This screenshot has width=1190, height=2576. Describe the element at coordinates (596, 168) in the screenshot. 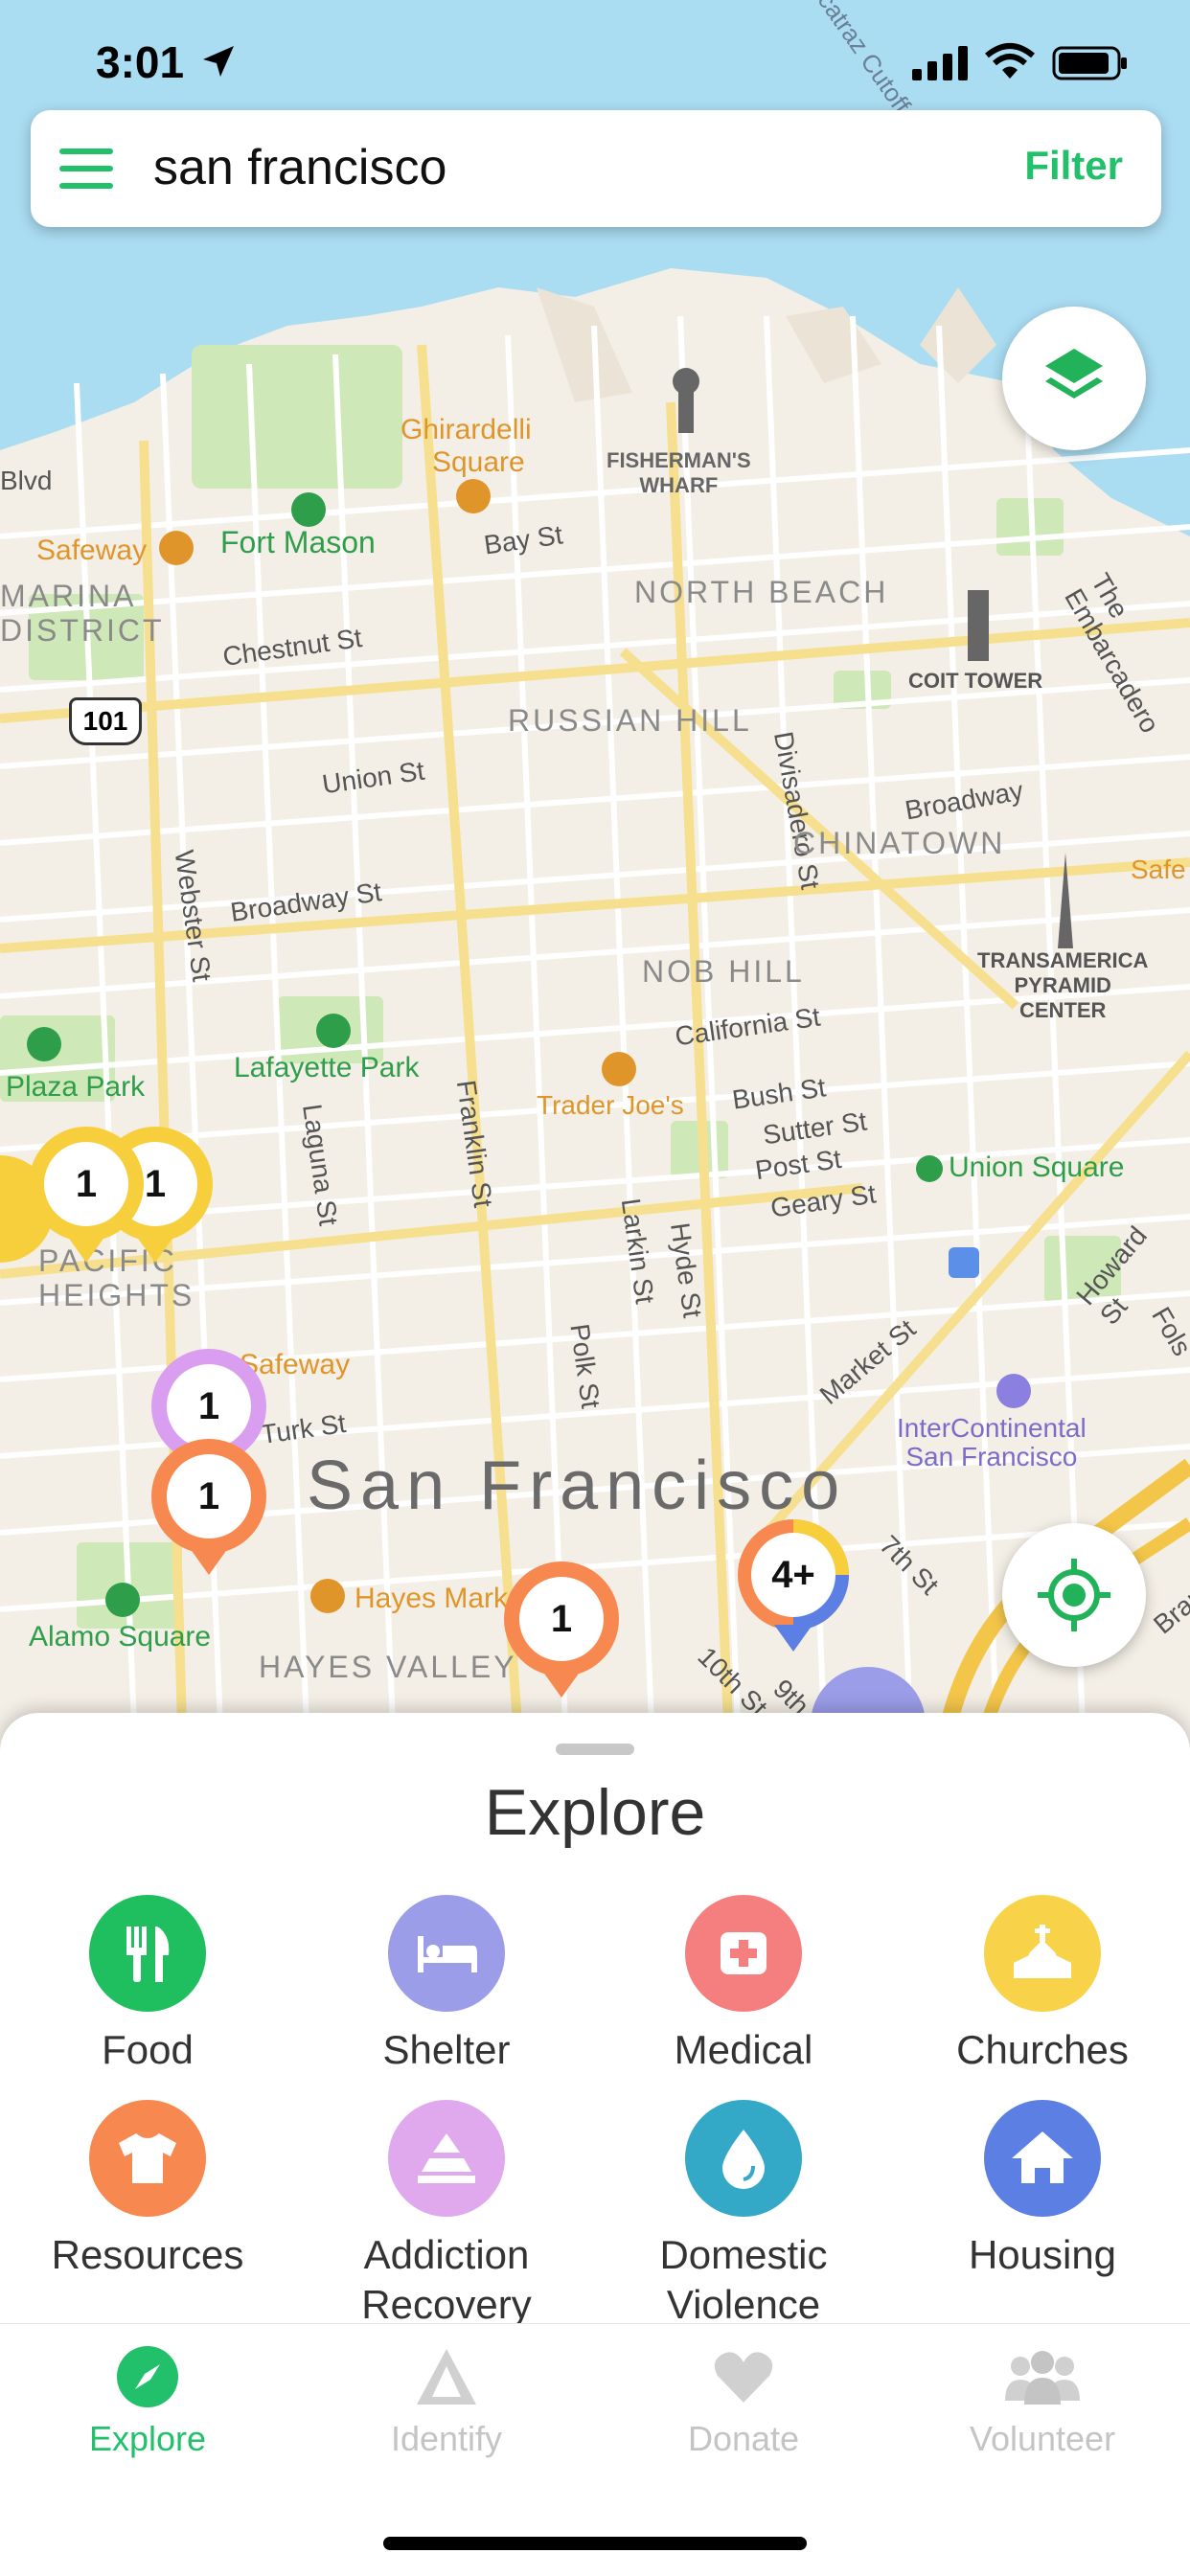

I see `search-bar: san francisco Filter` at that location.